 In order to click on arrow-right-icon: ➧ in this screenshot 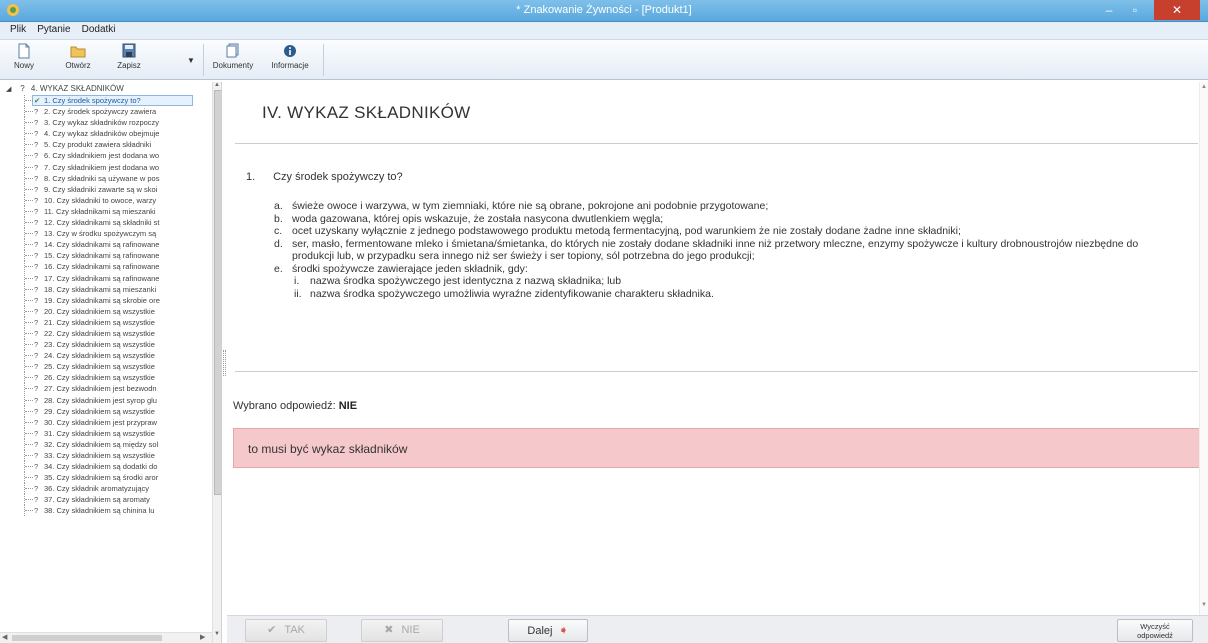, I will do `click(563, 630)`.